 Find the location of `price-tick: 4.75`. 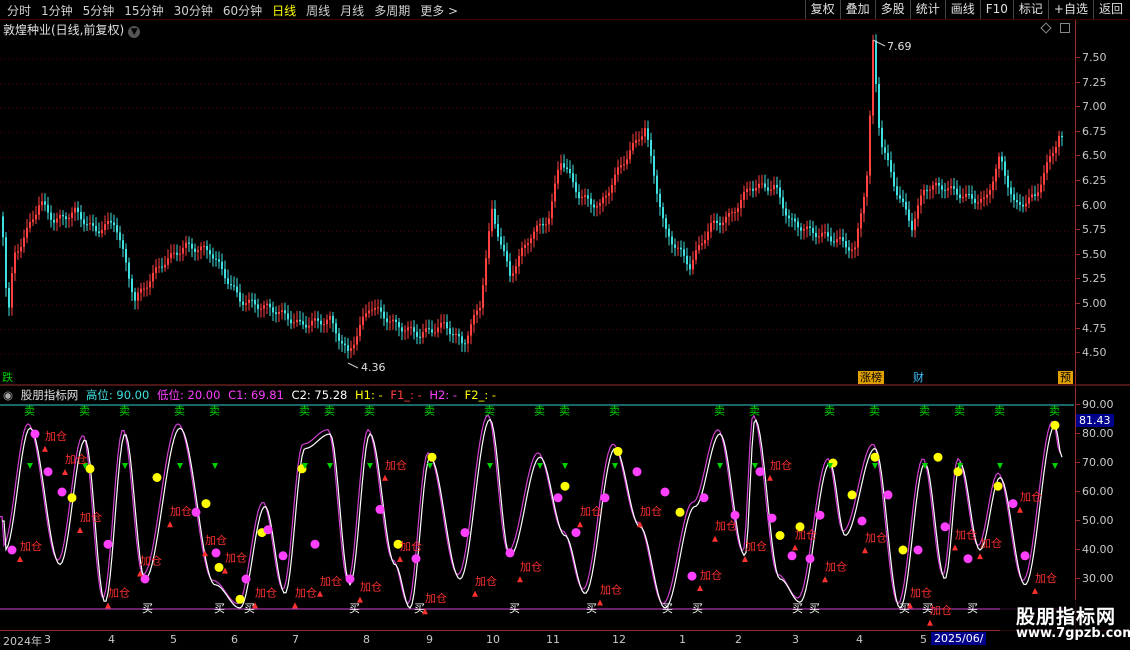

price-tick: 4.75 is located at coordinates (1091, 328).